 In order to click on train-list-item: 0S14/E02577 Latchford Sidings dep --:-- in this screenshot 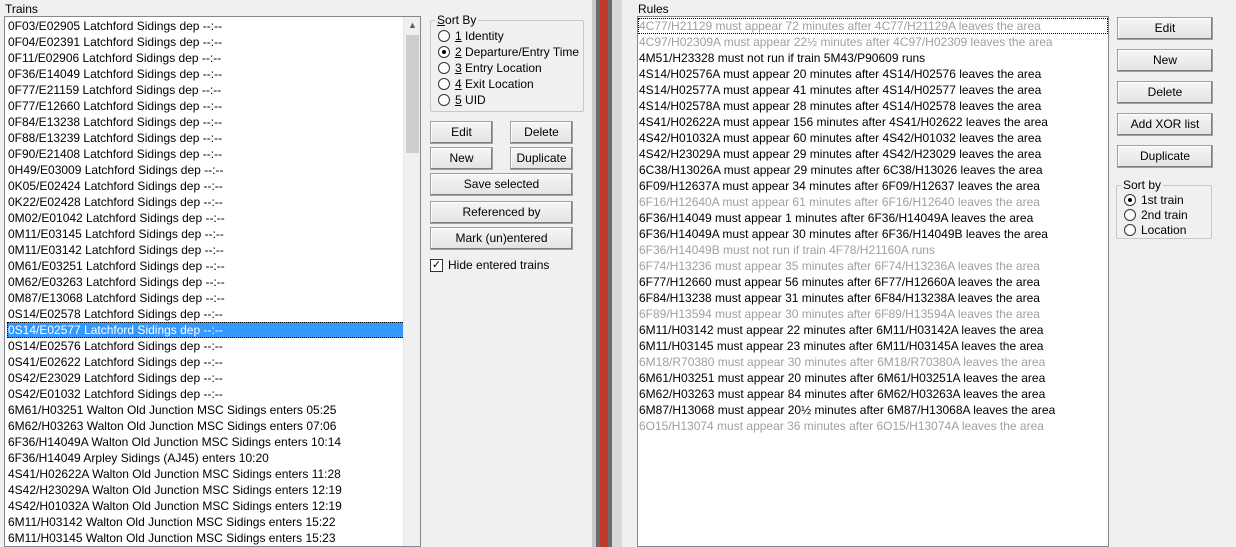, I will do `click(206, 330)`.